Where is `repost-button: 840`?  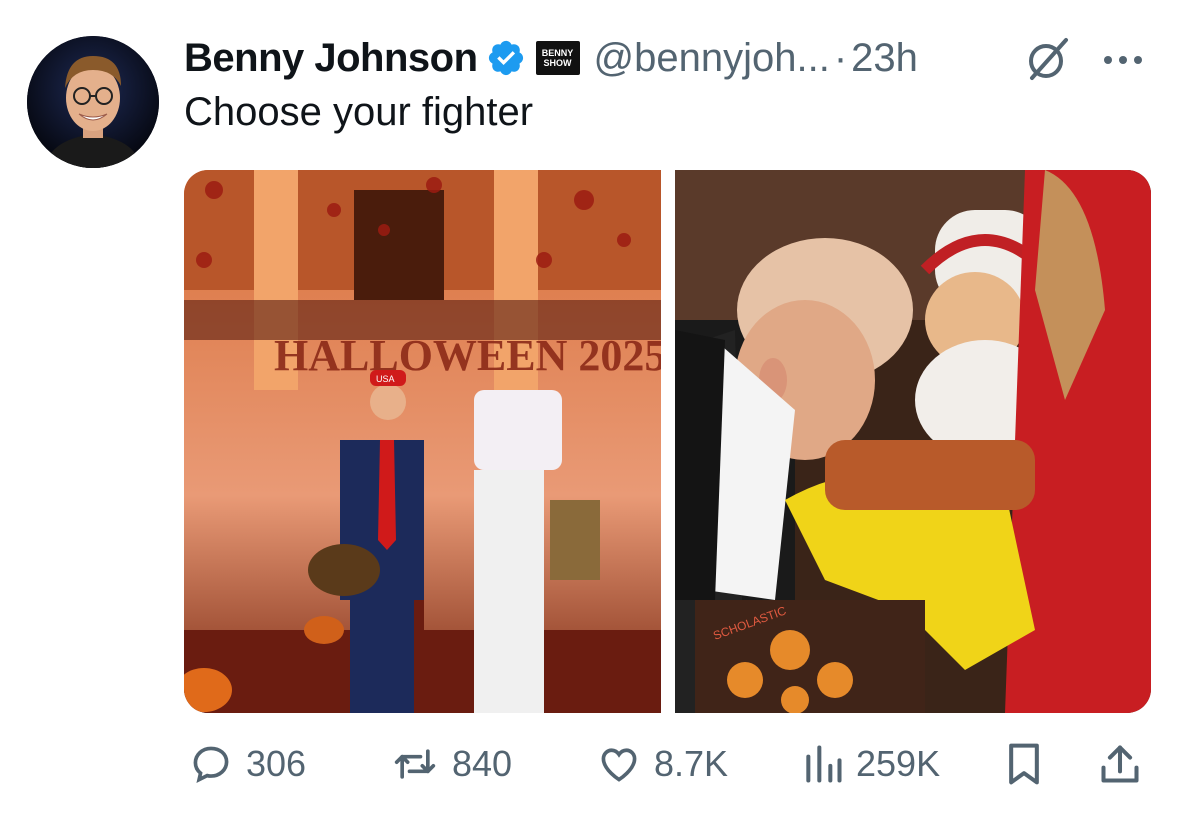 repost-button: 840 is located at coordinates (450, 764).